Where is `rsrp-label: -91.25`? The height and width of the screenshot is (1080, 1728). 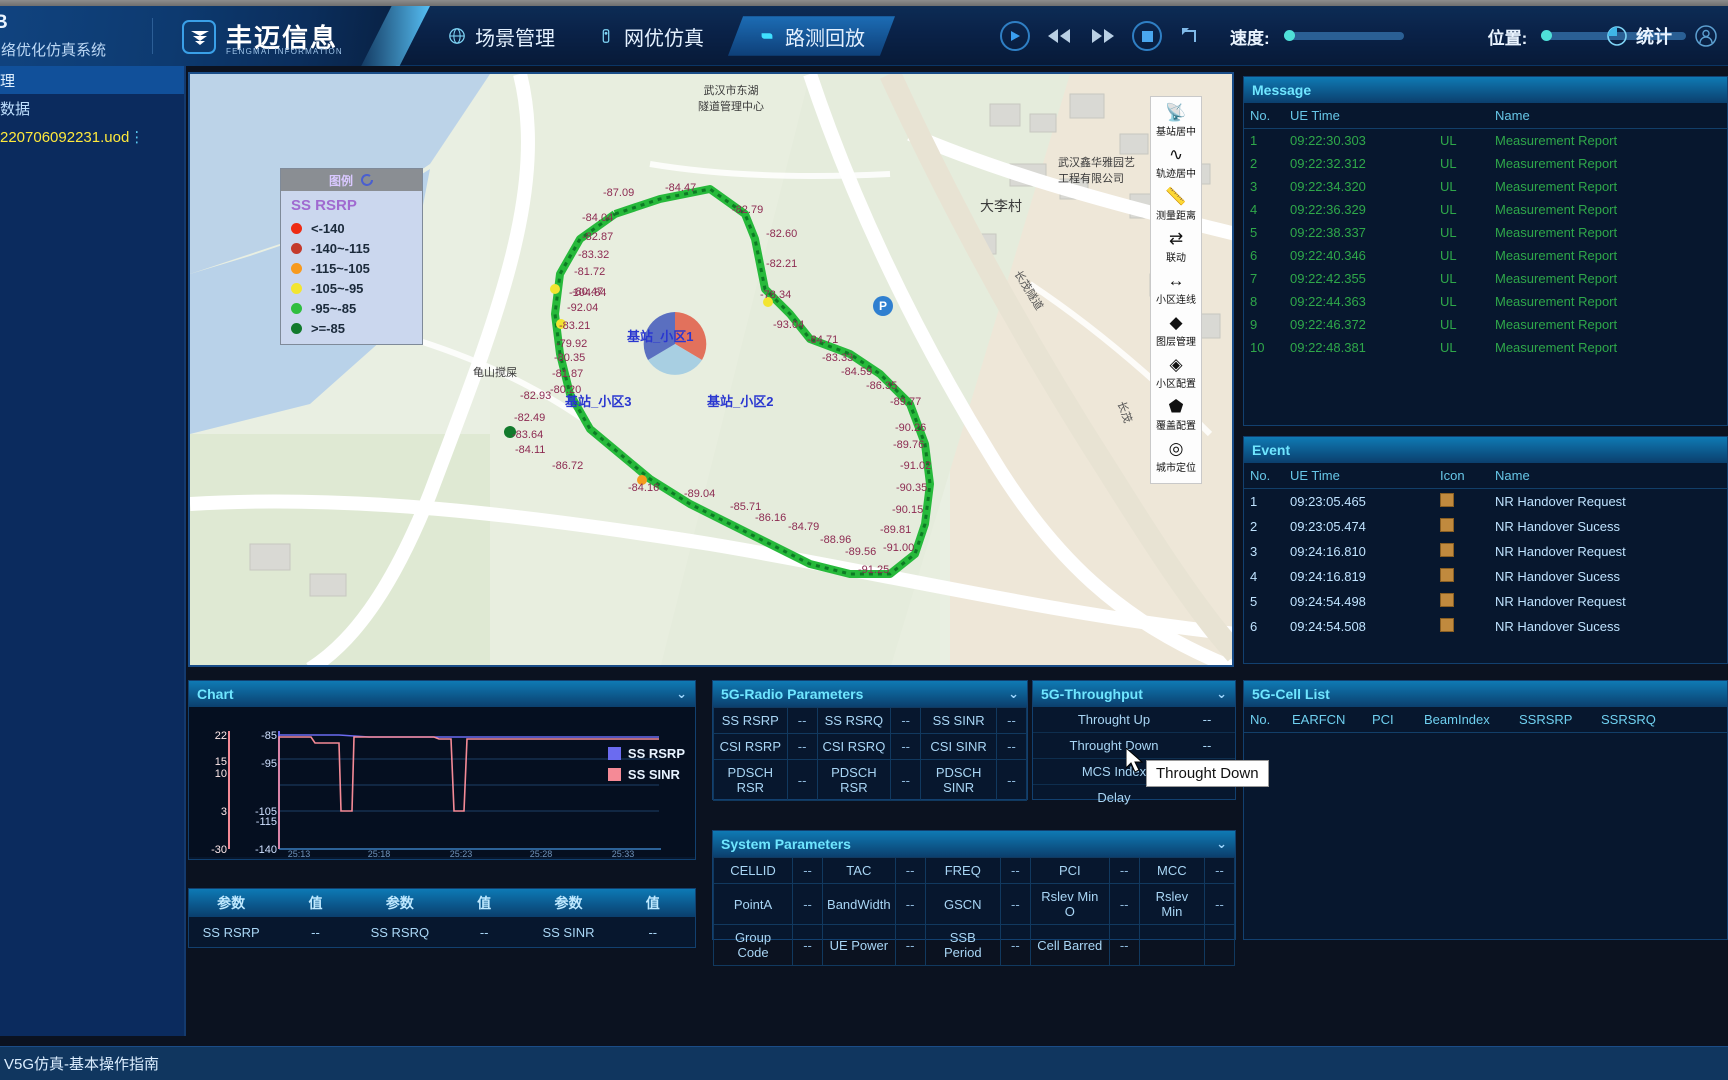
rsrp-label: -91.25 is located at coordinates (874, 570).